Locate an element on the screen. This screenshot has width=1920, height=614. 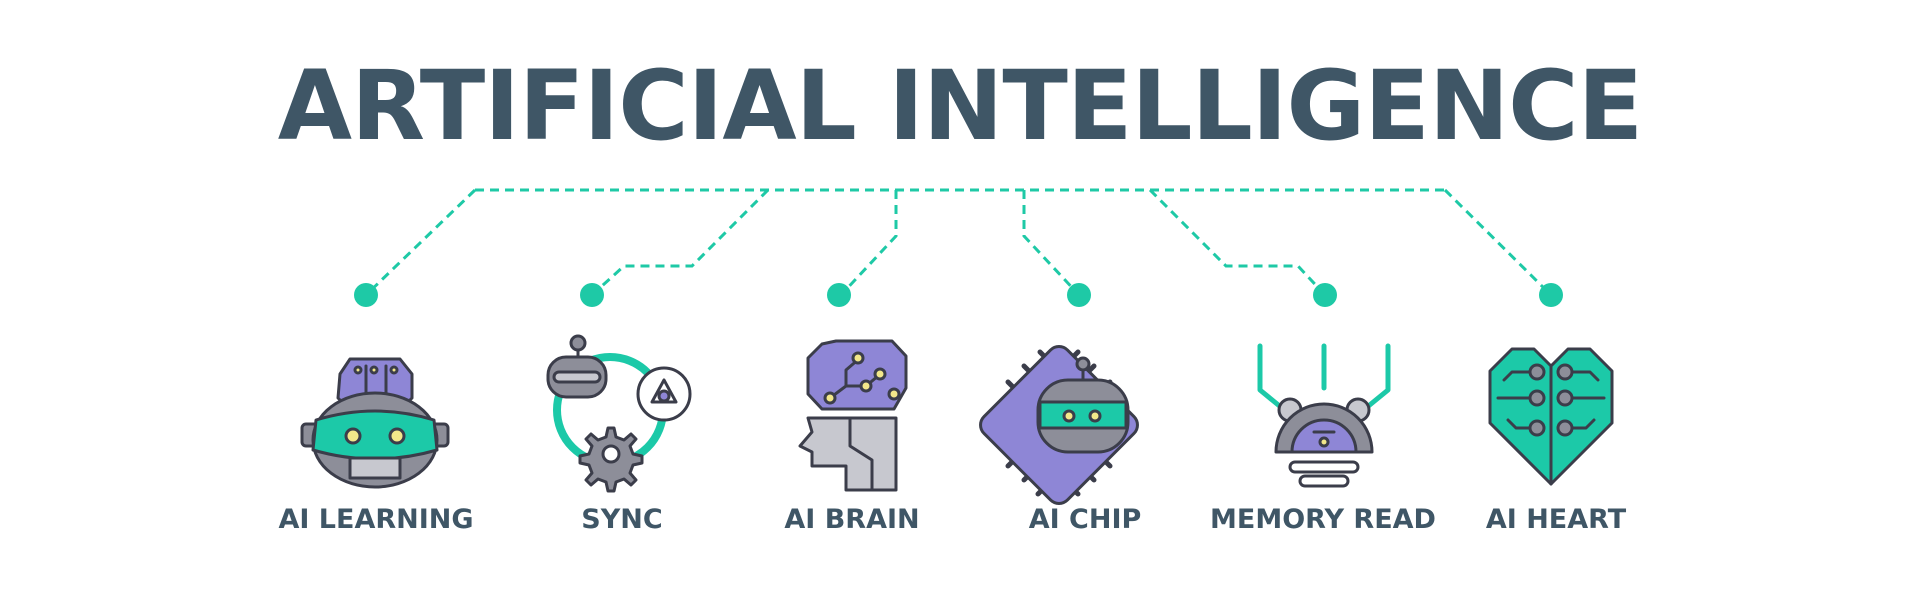
connector-dots is located at coordinates (958, 295).